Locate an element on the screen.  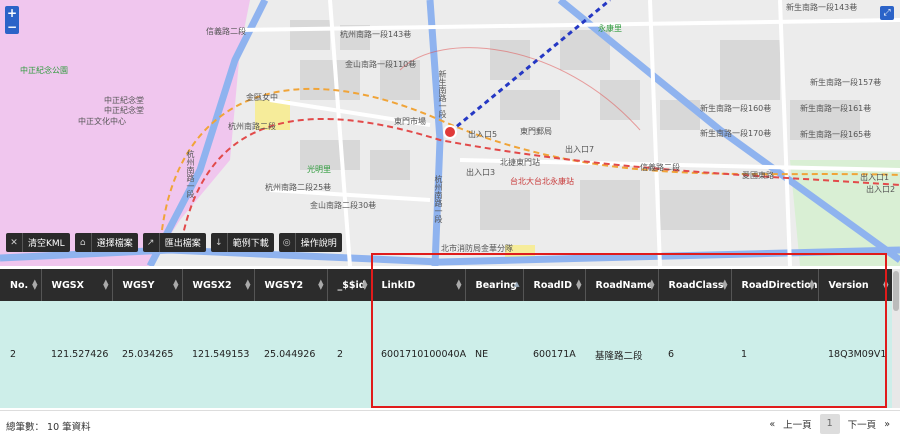
zoom-control: + − is located at coordinates (12, 20).